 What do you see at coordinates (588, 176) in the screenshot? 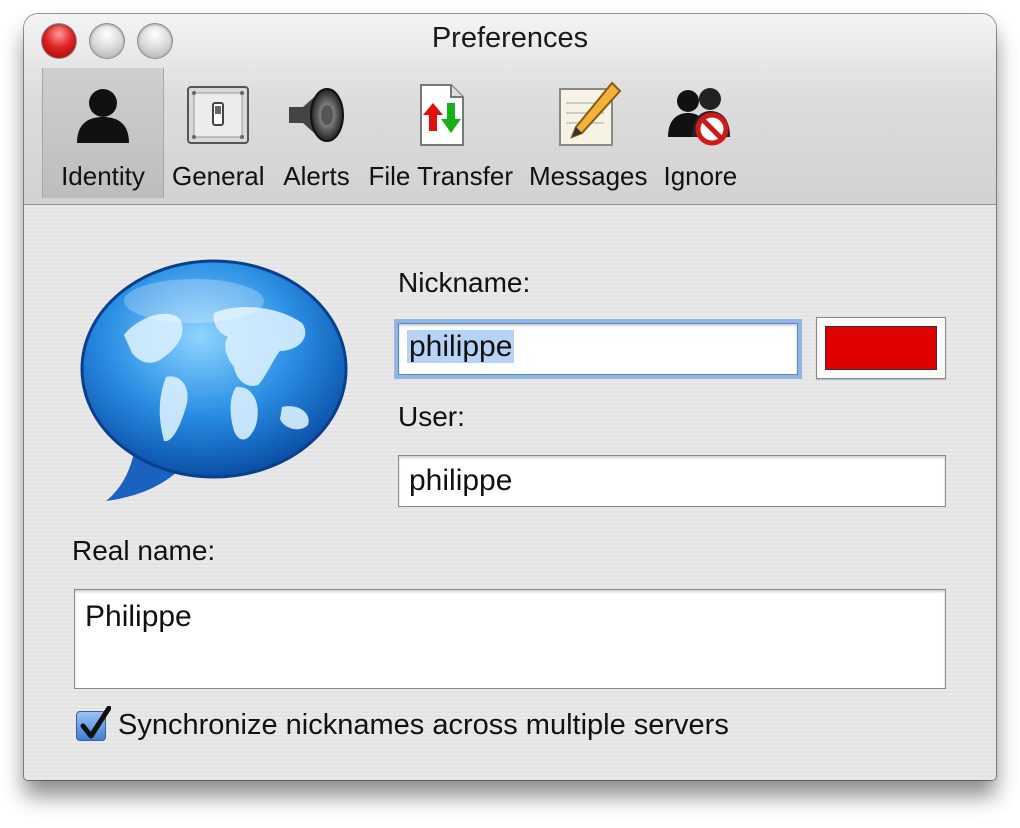
I see `tab-messages-label: Messages` at bounding box center [588, 176].